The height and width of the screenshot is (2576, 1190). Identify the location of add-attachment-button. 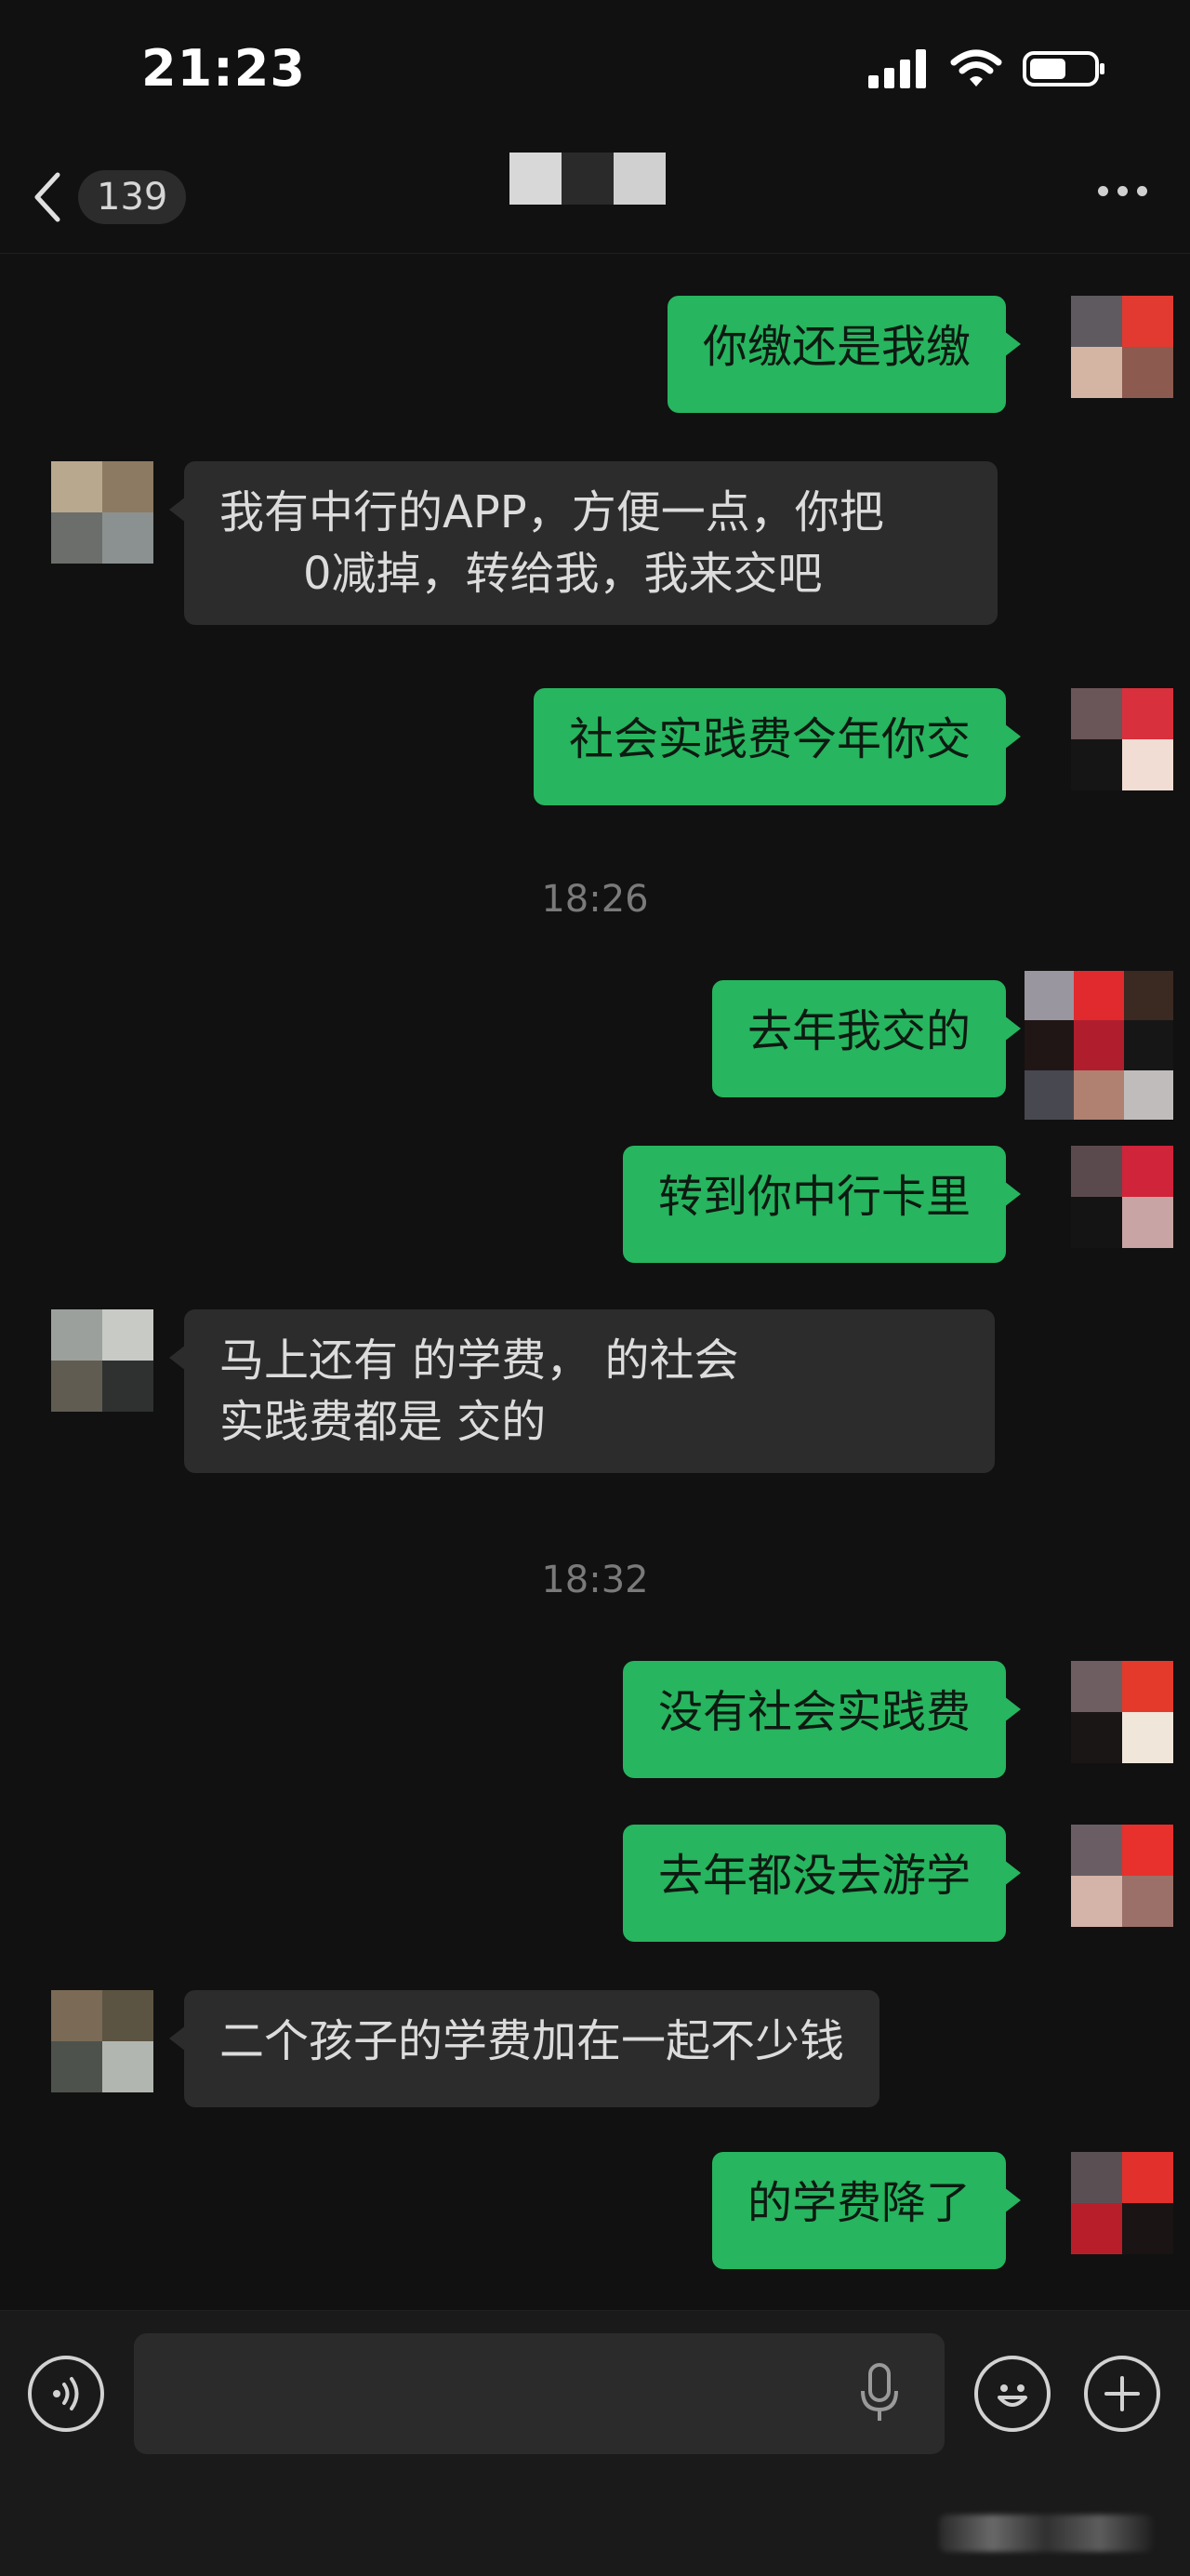
(1122, 2394).